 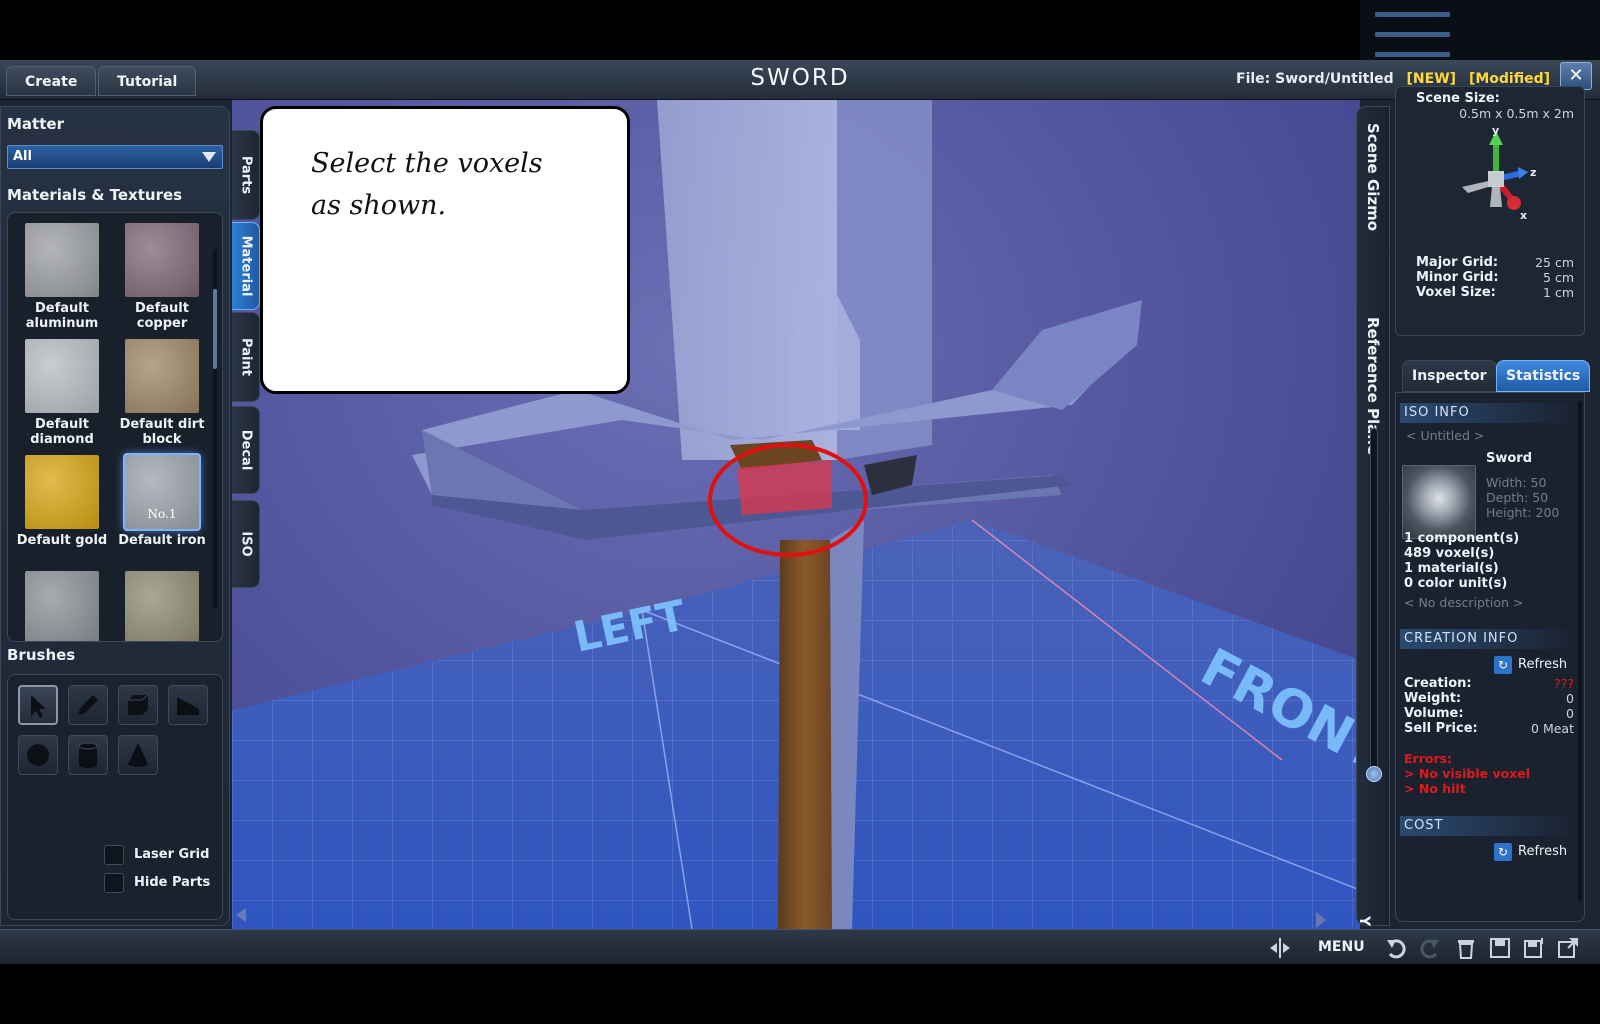 I want to click on sell-price-label: Sell Price:, so click(x=1441, y=728).